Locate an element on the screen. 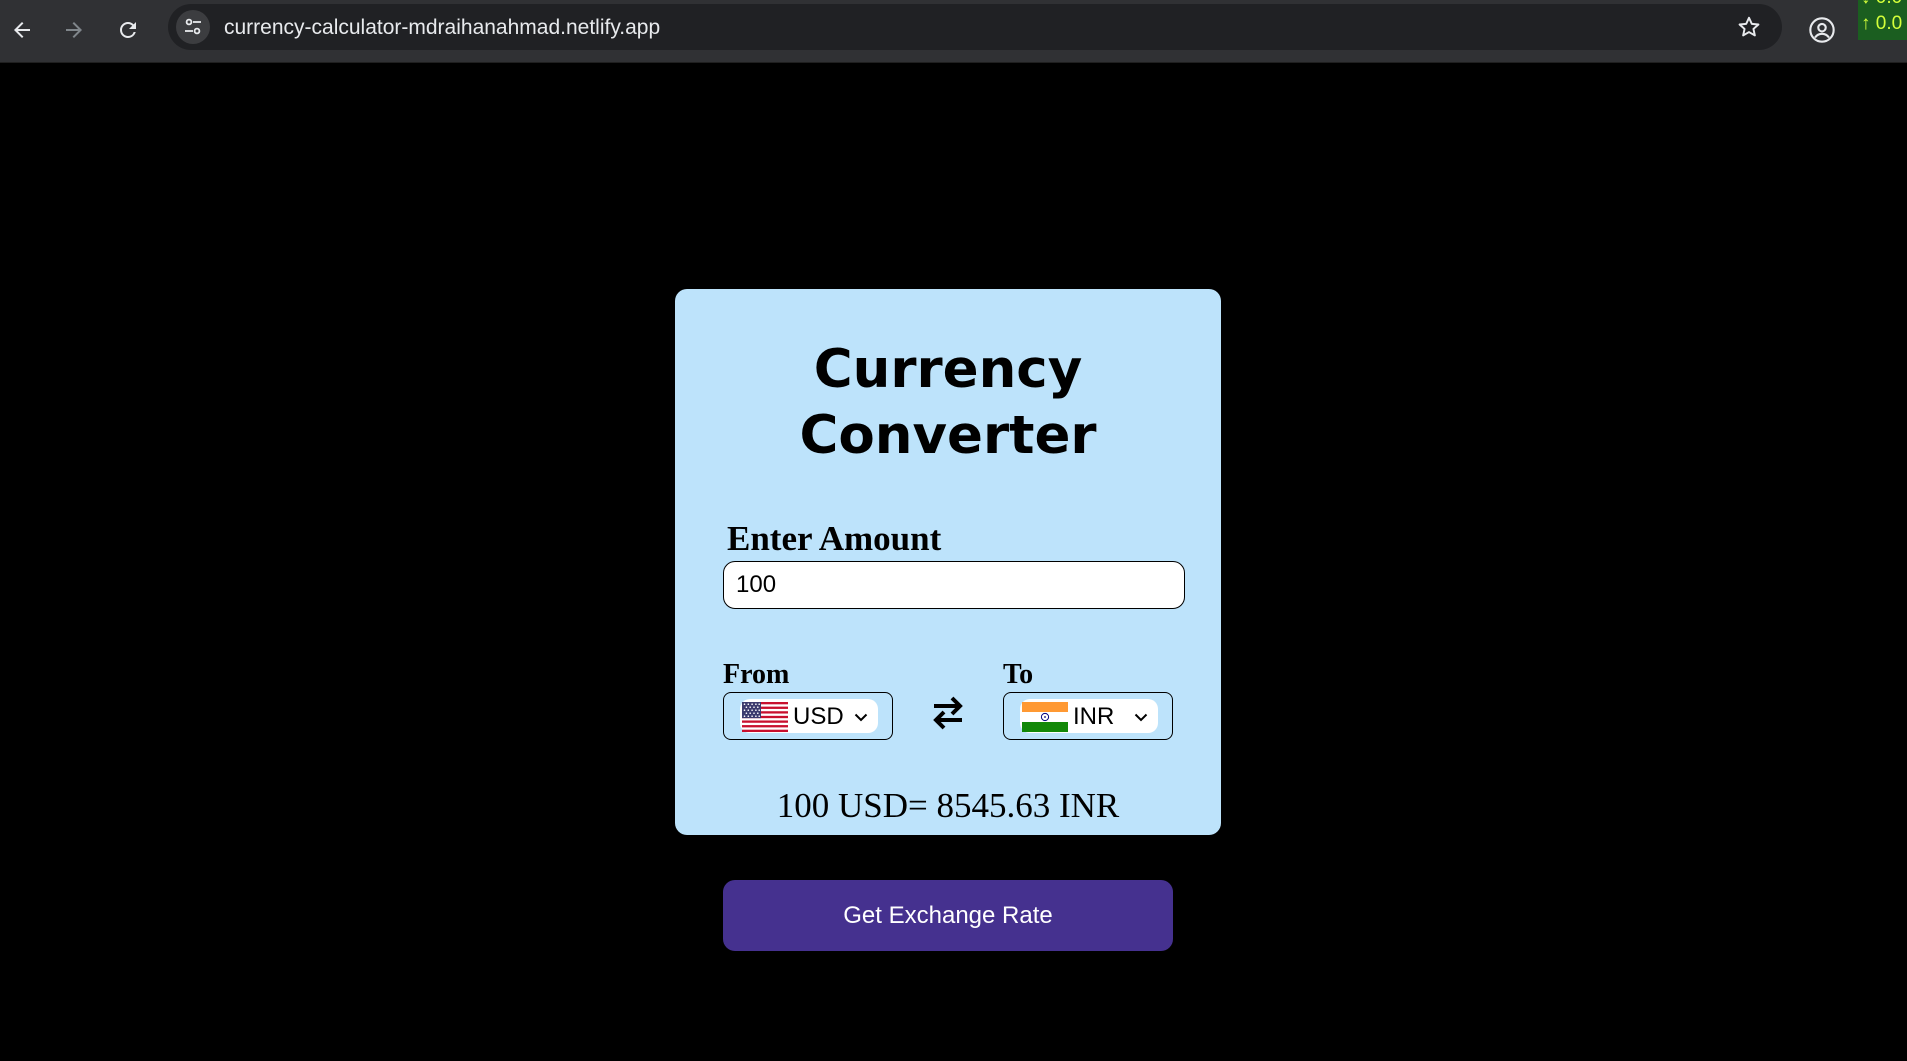 Image resolution: width=1907 pixels, height=1061 pixels. account-circle-icon is located at coordinates (1822, 30).